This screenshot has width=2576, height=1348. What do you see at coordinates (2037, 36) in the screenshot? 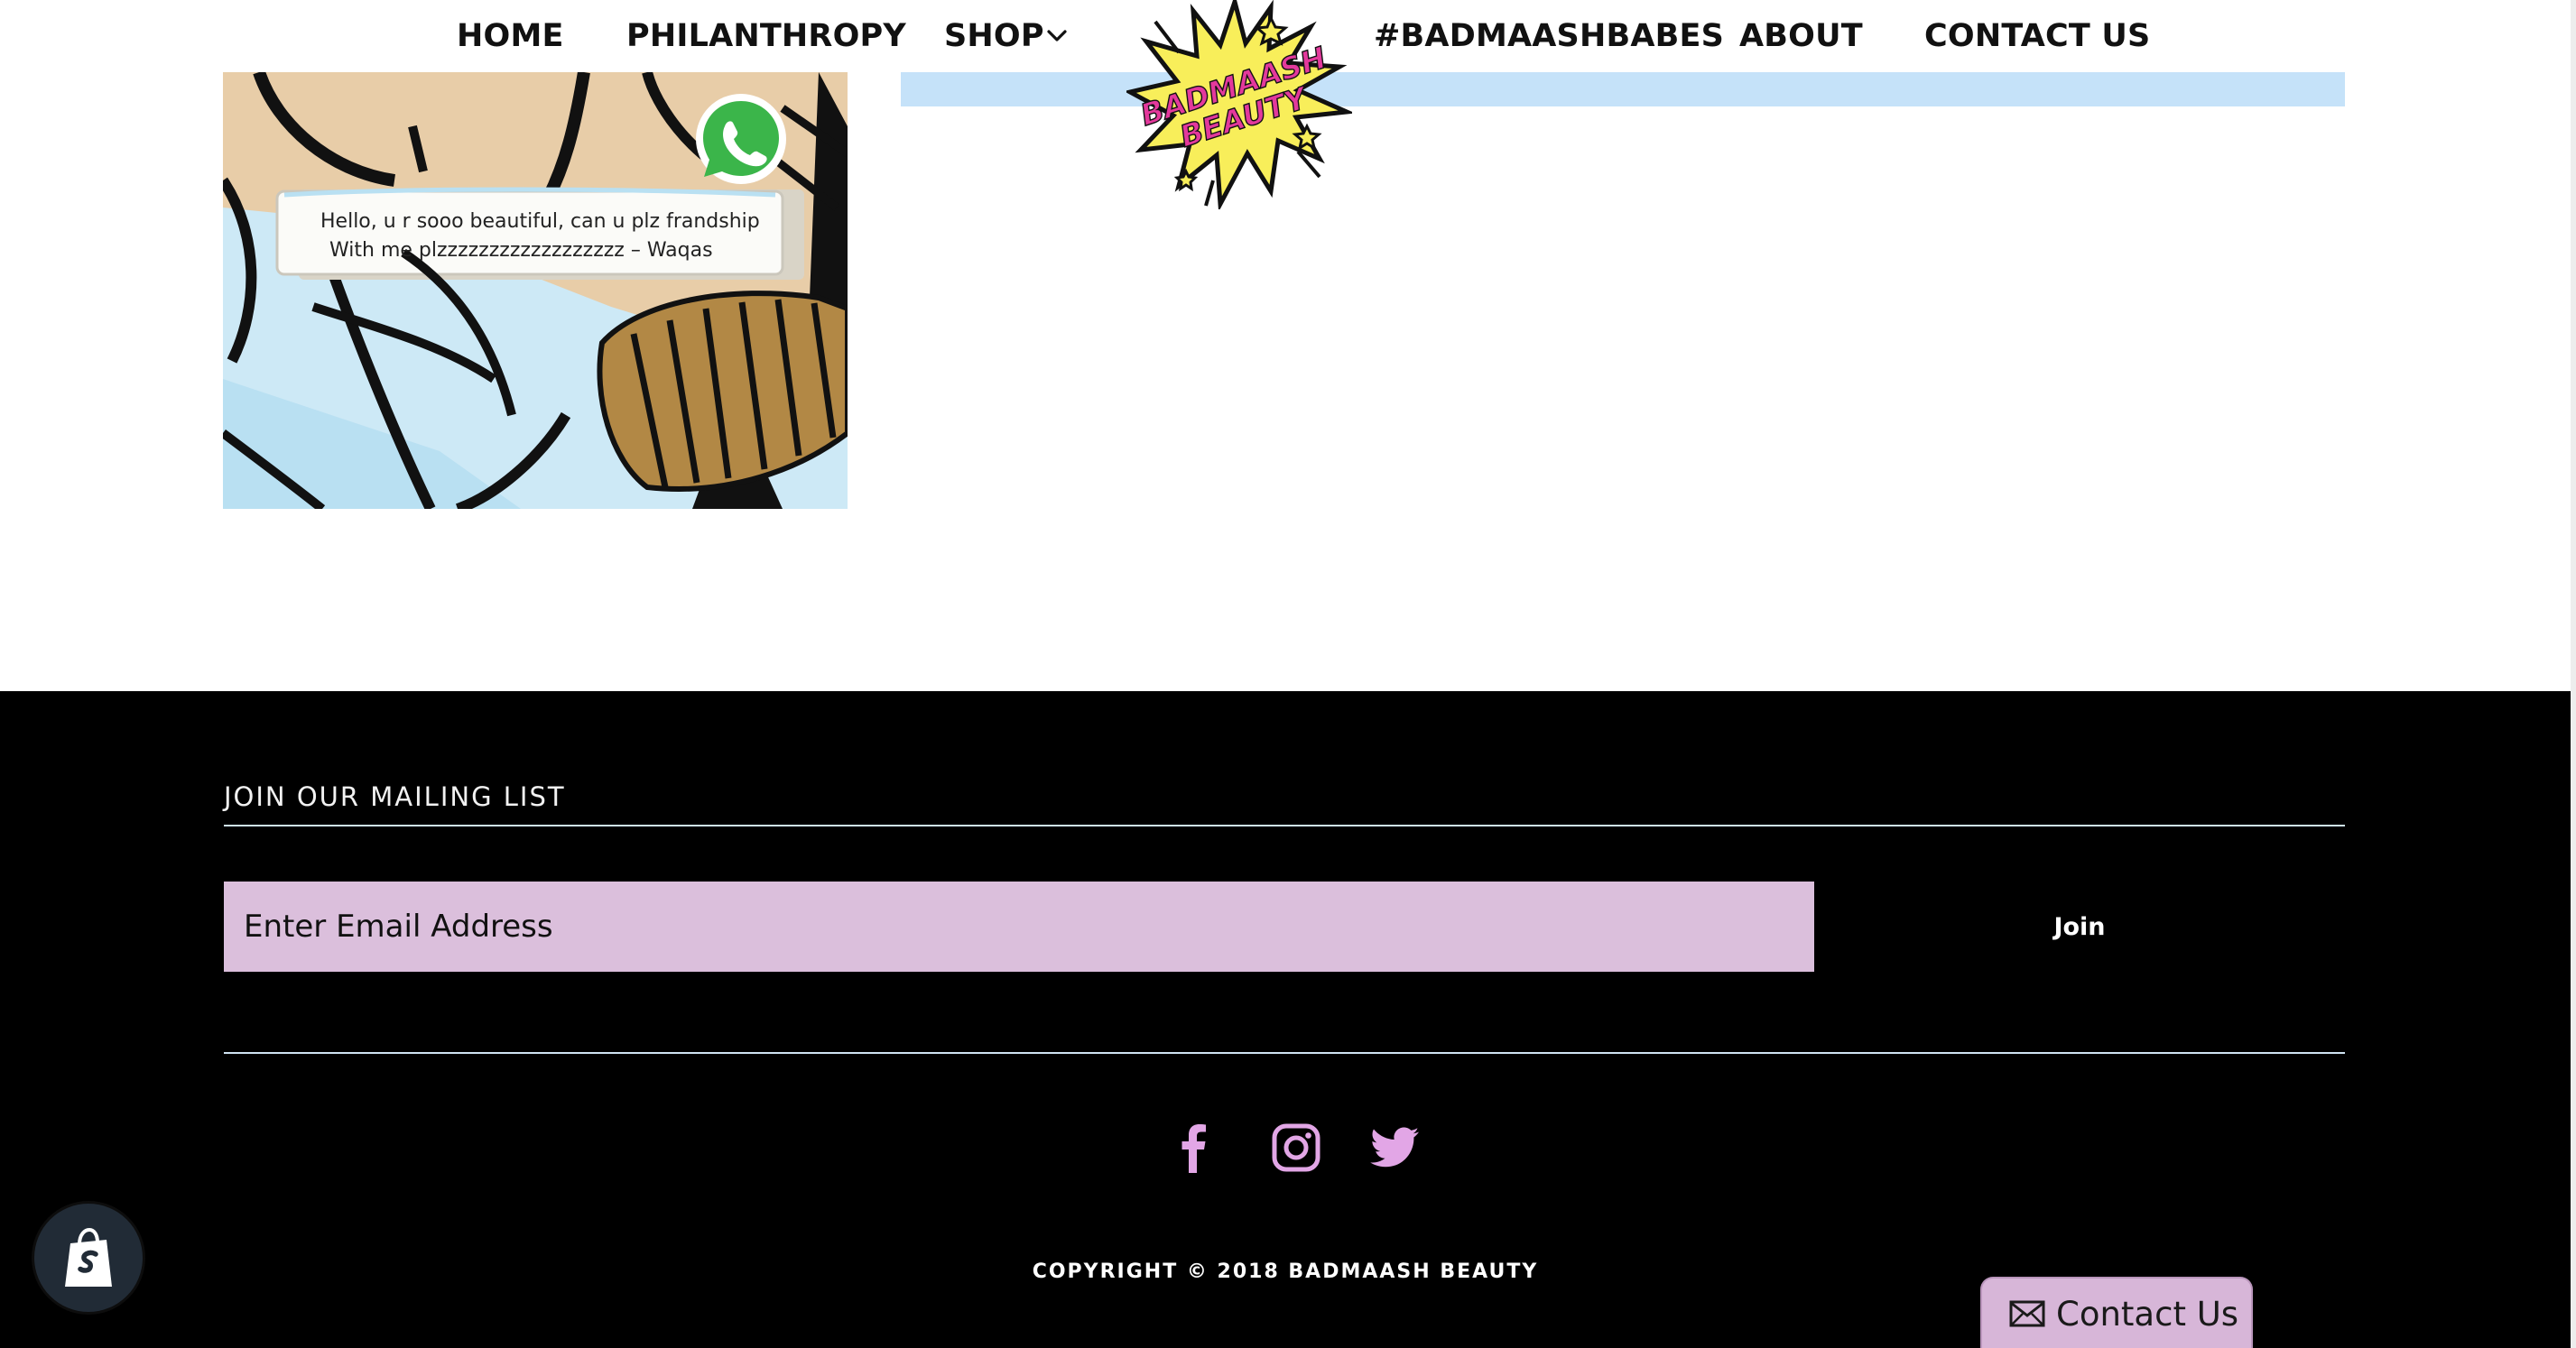
I see `nav-item-contact-us: CONTACT US` at bounding box center [2037, 36].